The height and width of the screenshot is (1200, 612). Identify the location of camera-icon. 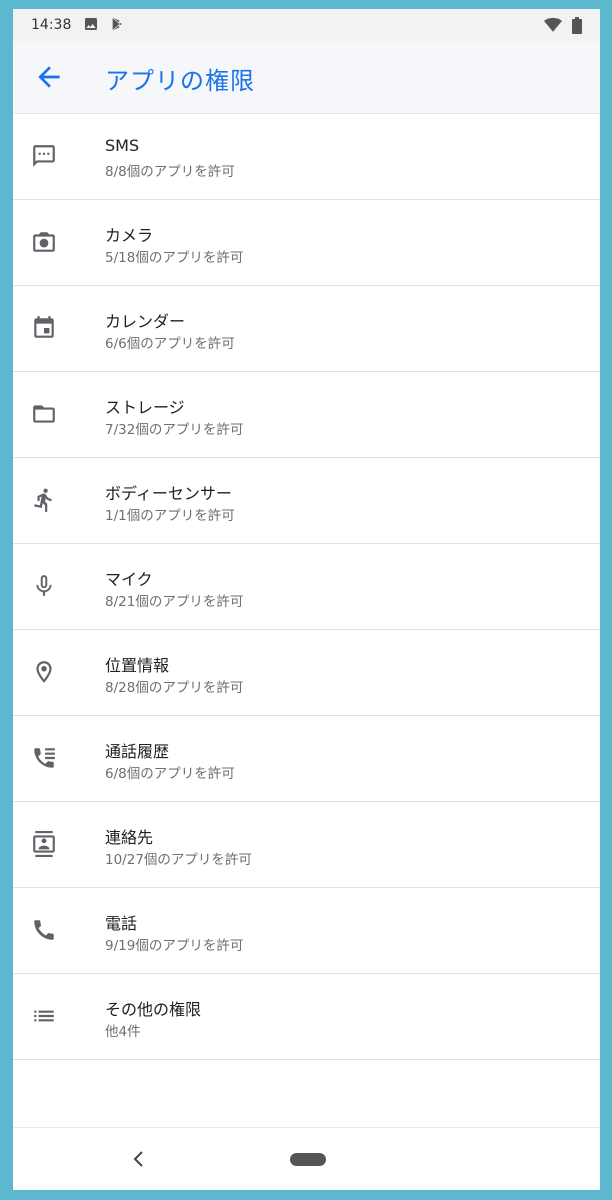
(44, 242).